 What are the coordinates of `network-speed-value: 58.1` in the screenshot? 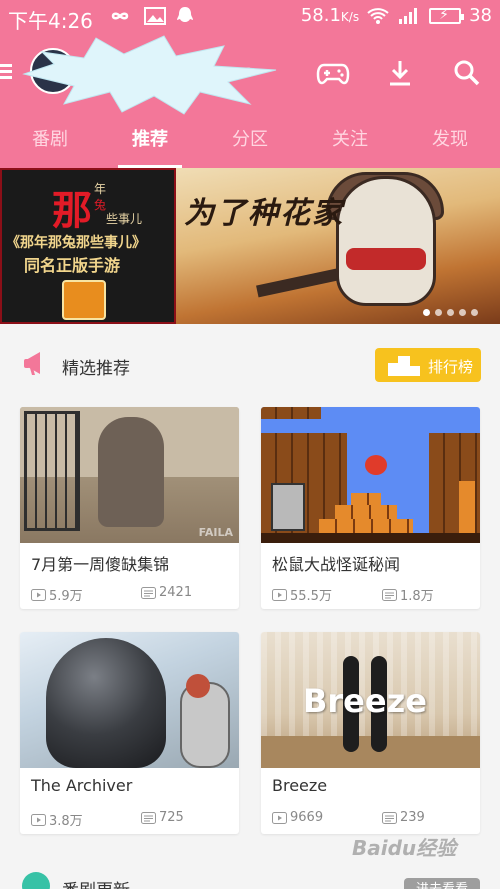 It's located at (320, 15).